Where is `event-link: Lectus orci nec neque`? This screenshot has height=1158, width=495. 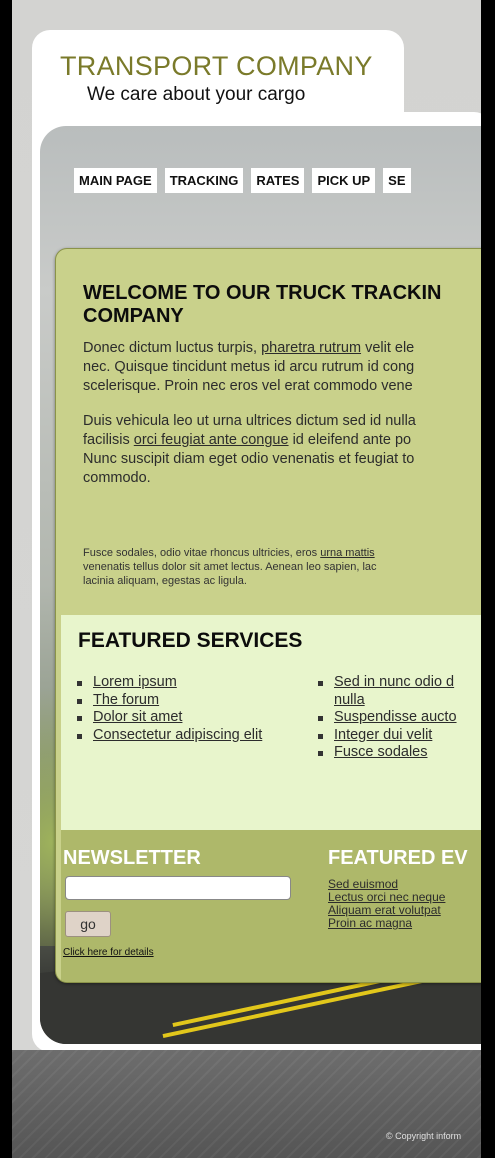
event-link: Lectus orci nec neque is located at coordinates (386, 897).